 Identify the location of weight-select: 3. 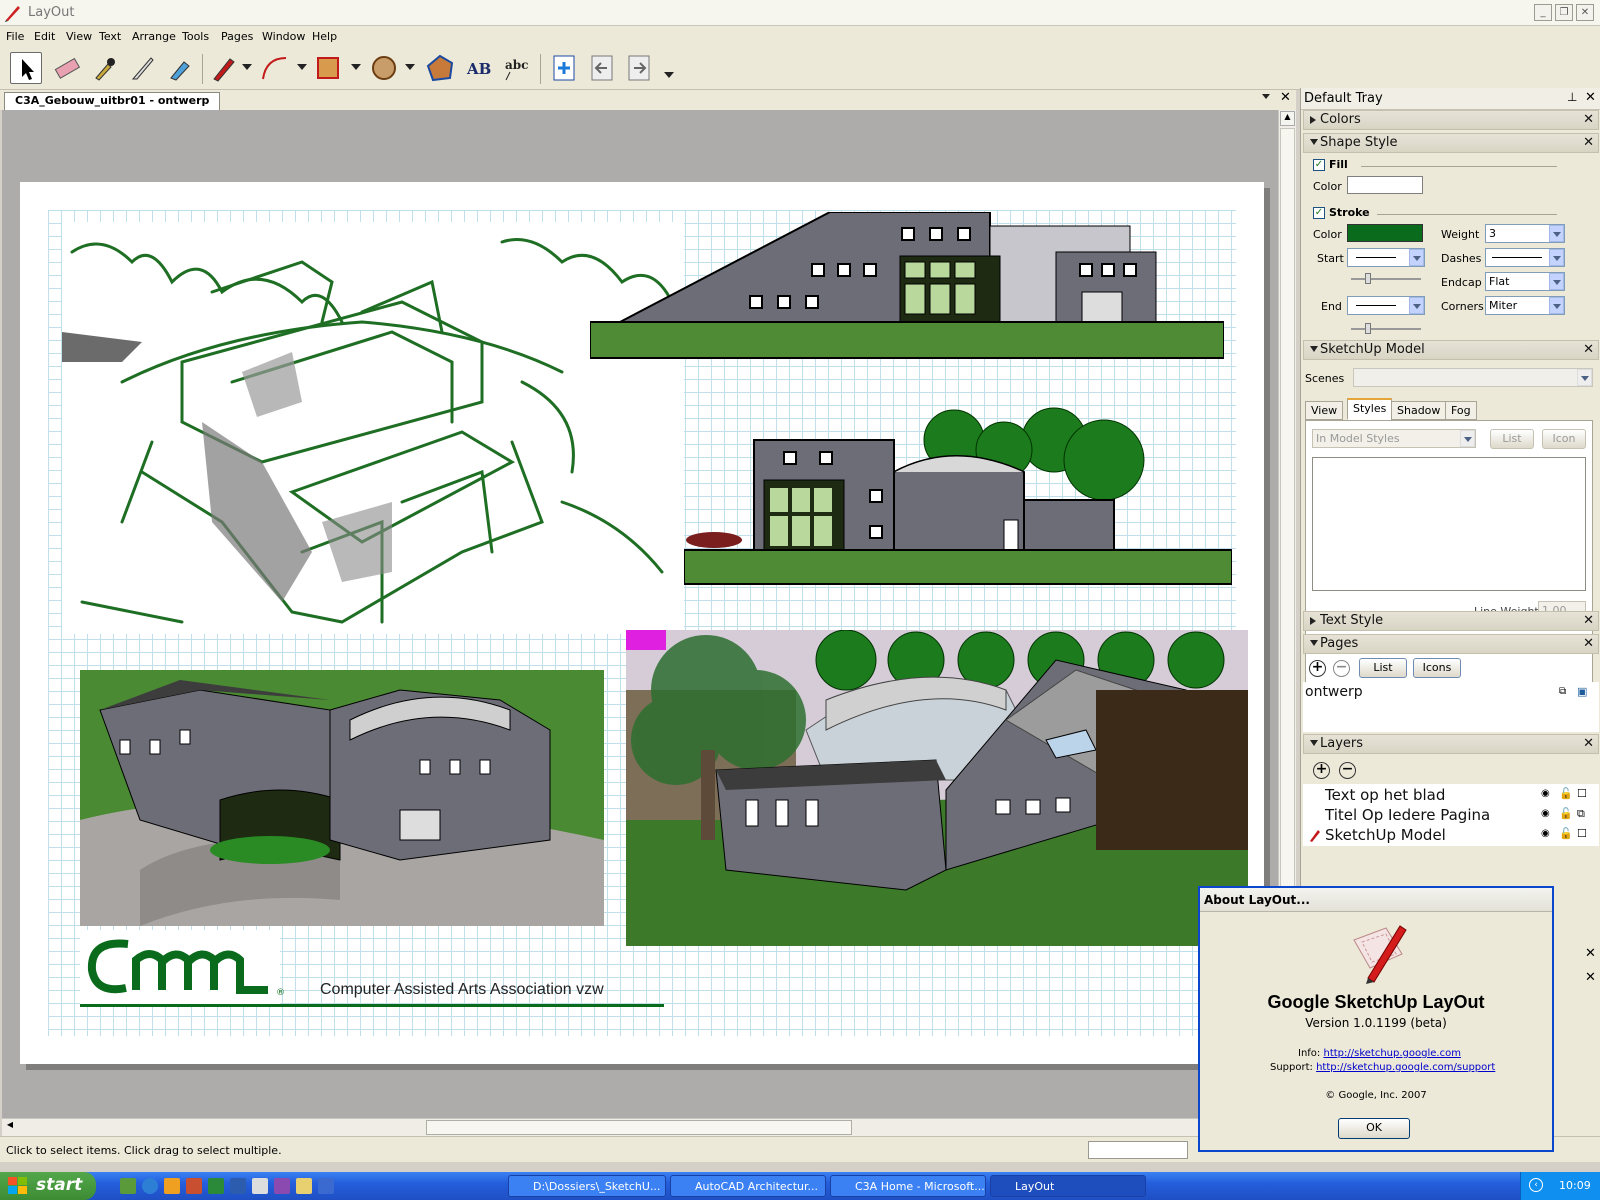
(1525, 233).